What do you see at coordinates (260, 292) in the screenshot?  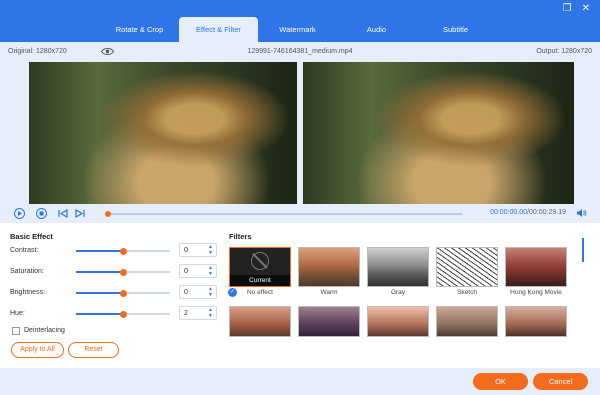 I see `filter-name: No effect` at bounding box center [260, 292].